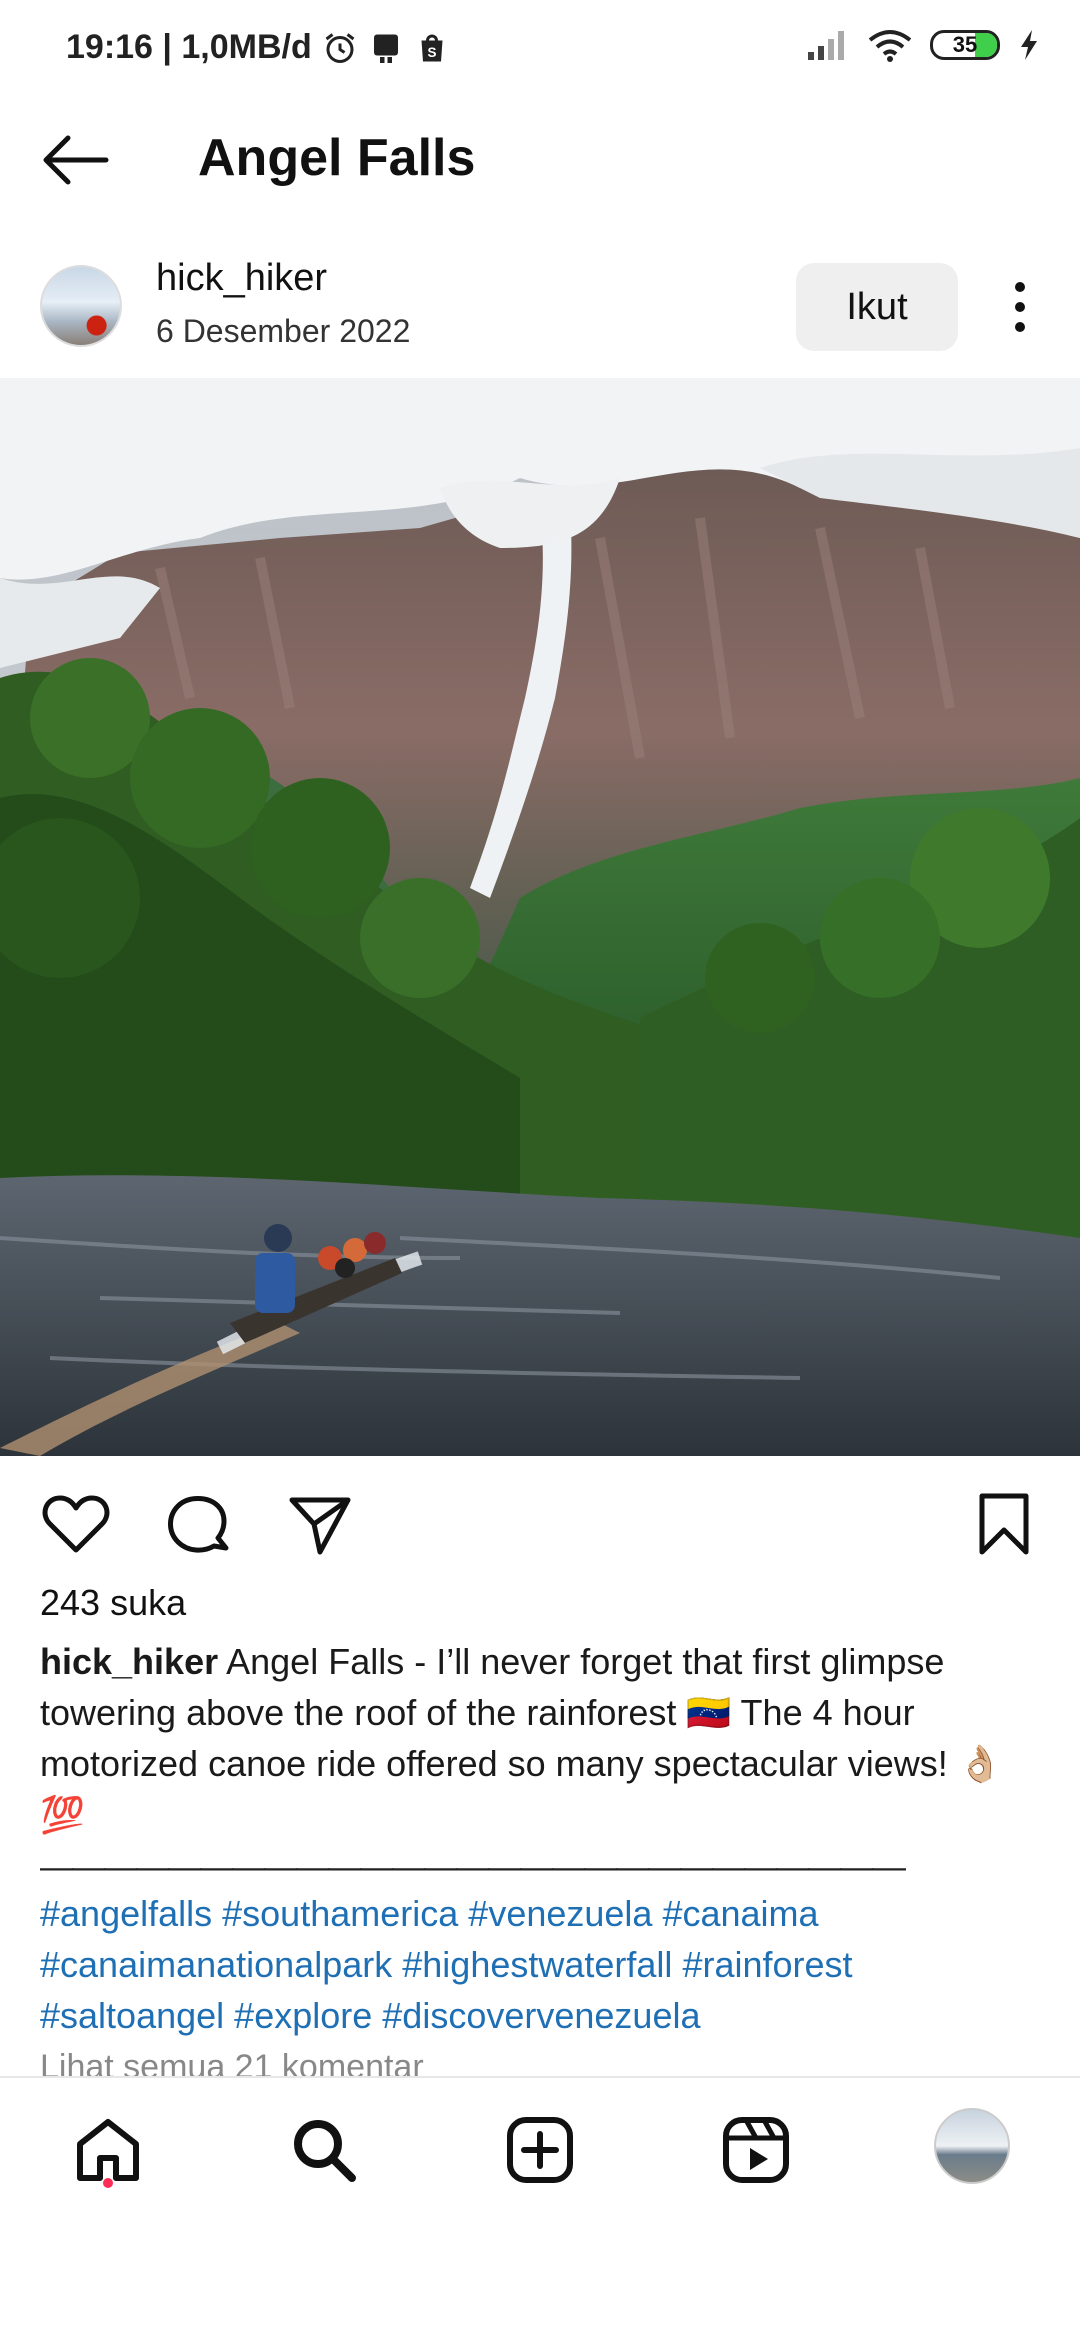  I want to click on like-count: 243 suka, so click(113, 1603).